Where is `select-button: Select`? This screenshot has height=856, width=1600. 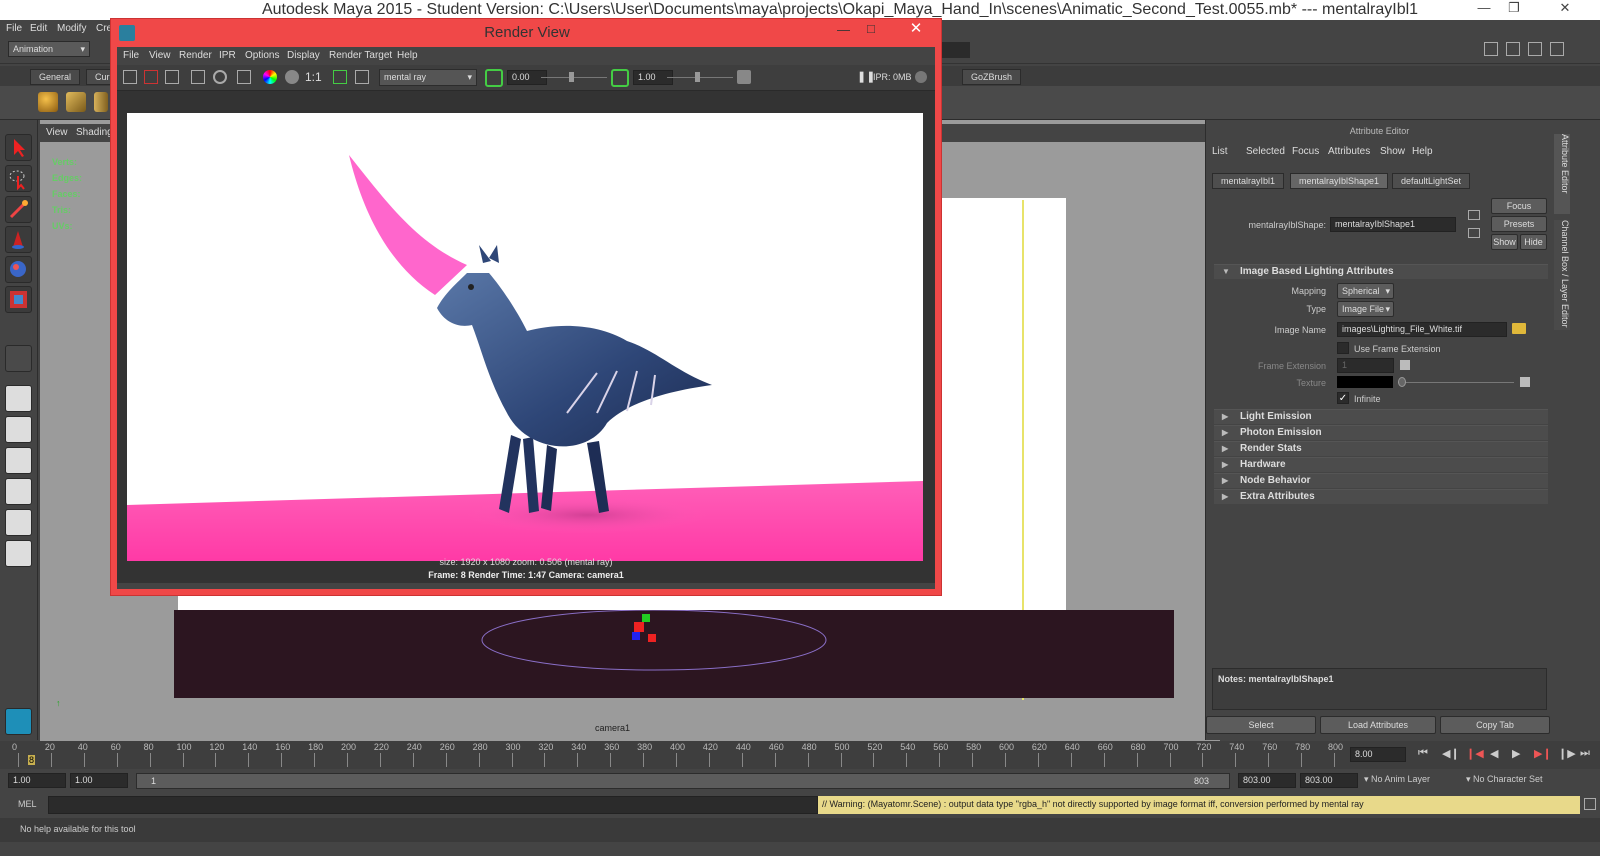
select-button: Select is located at coordinates (1261, 725).